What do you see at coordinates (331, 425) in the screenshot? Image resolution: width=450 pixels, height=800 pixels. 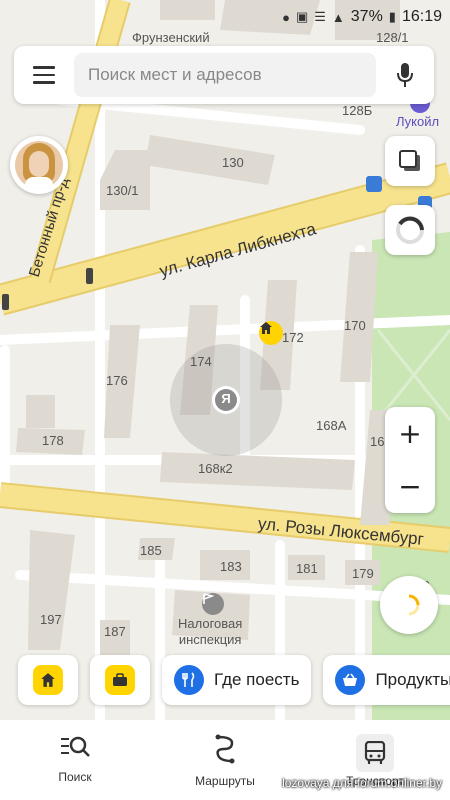 I see `building-label: 168А` at bounding box center [331, 425].